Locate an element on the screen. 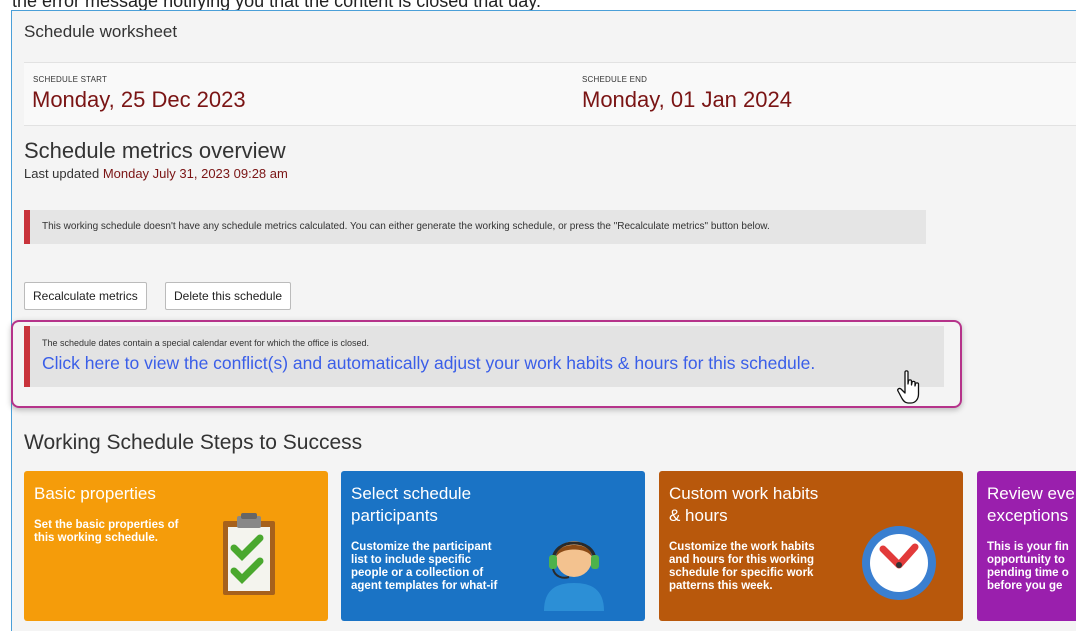  schedule-start-value: Monday, 25 Dec 2023 is located at coordinates (139, 99).